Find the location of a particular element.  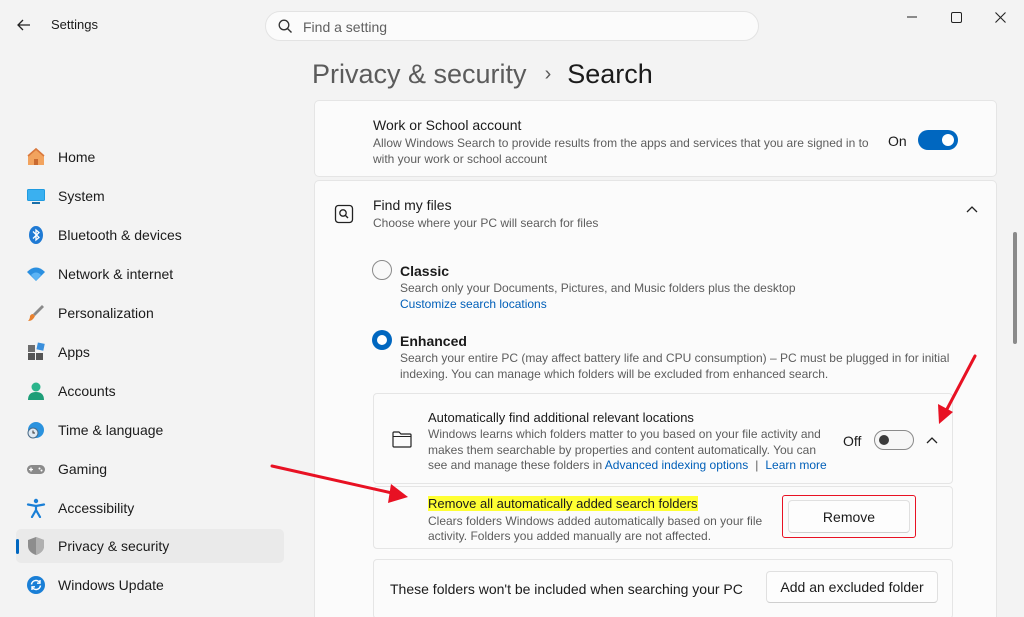

annotation-arrow-left is located at coordinates (339, 483).